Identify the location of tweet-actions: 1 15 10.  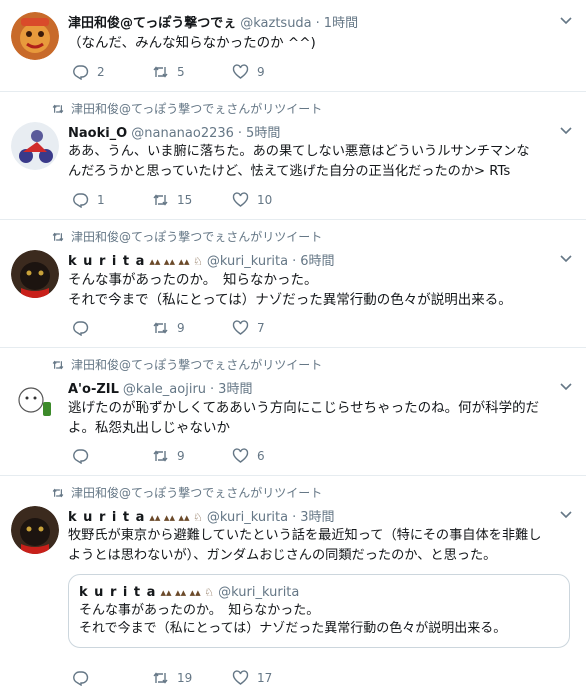
(192, 200).